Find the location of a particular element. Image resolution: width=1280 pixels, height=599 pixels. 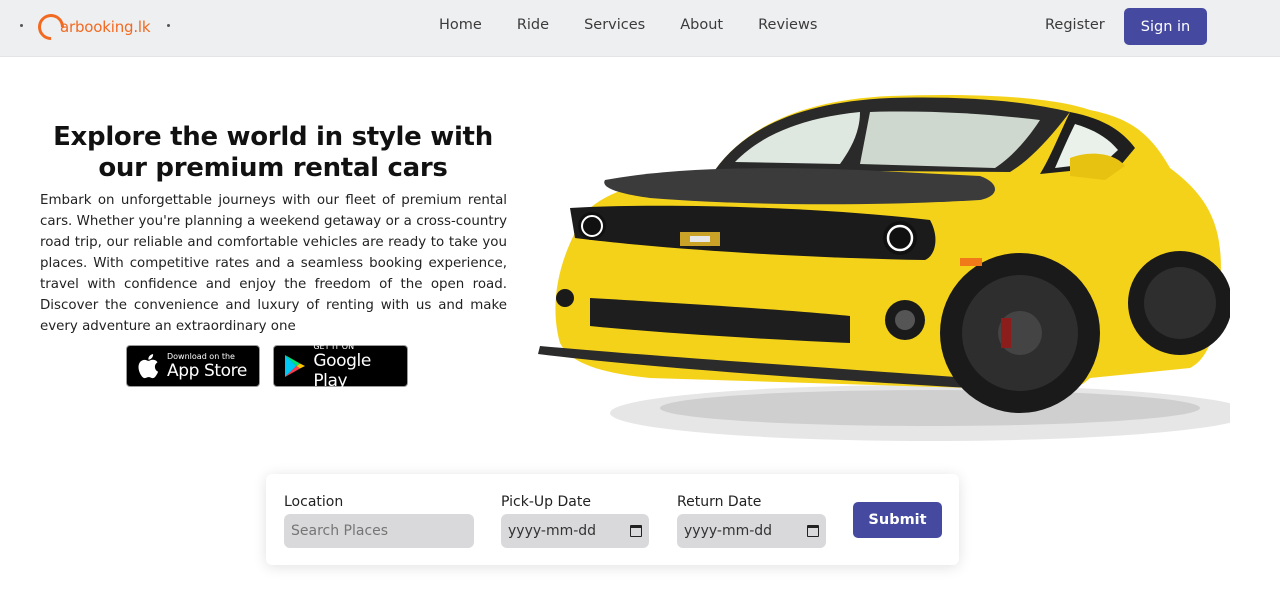

google-play-icon is located at coordinates (294, 366).